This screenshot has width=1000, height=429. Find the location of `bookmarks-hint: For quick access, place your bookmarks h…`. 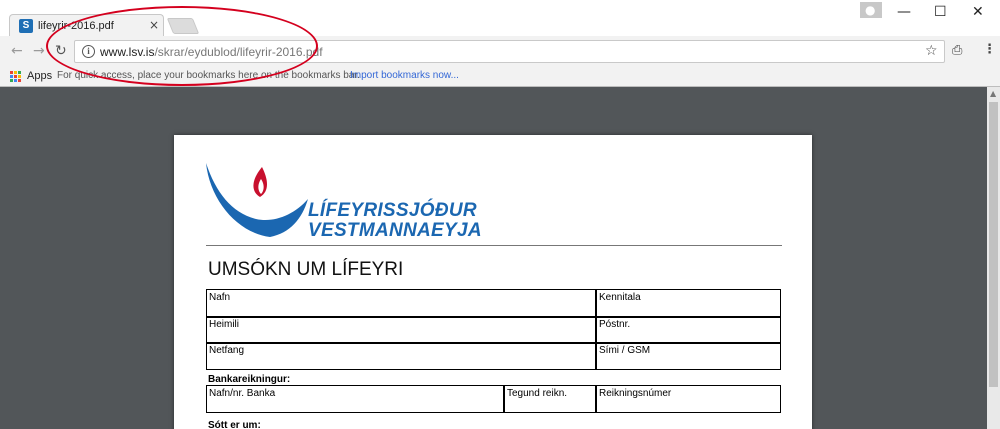

bookmarks-hint: For quick access, place your bookmarks h… is located at coordinates (208, 75).